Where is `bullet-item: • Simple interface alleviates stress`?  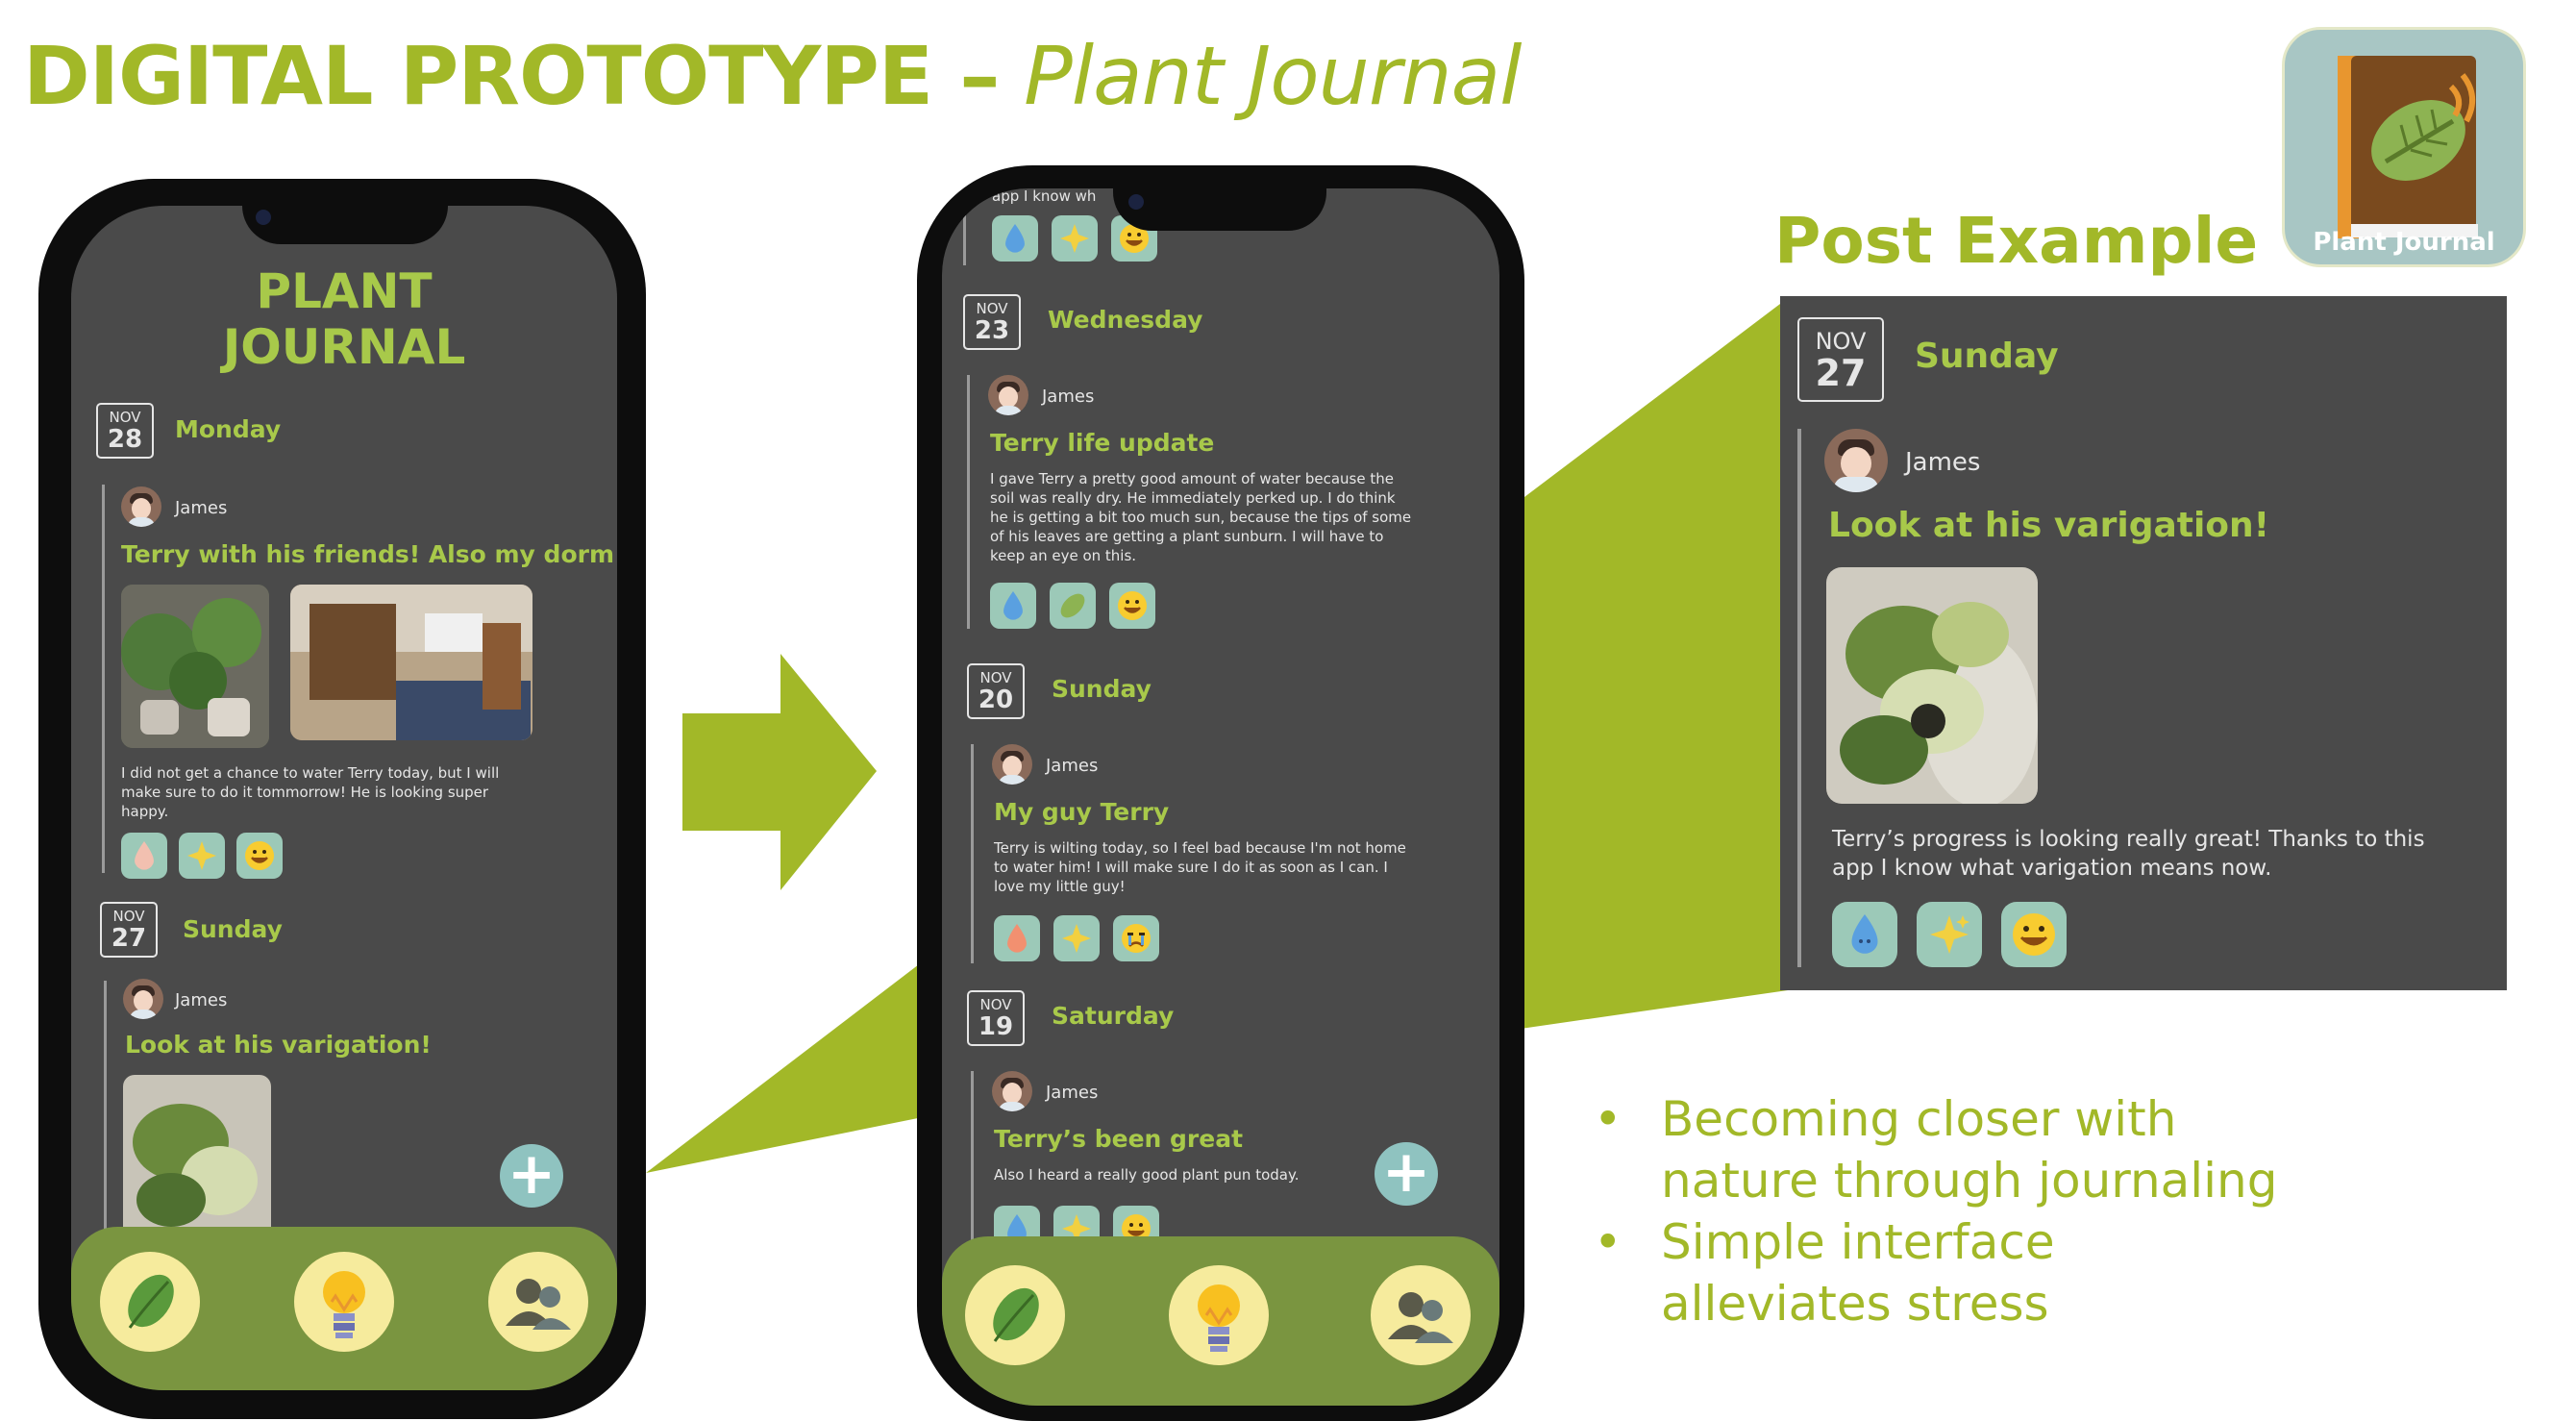
bullet-item: • Simple interface alleviates stress is located at coordinates (1936, 1272).